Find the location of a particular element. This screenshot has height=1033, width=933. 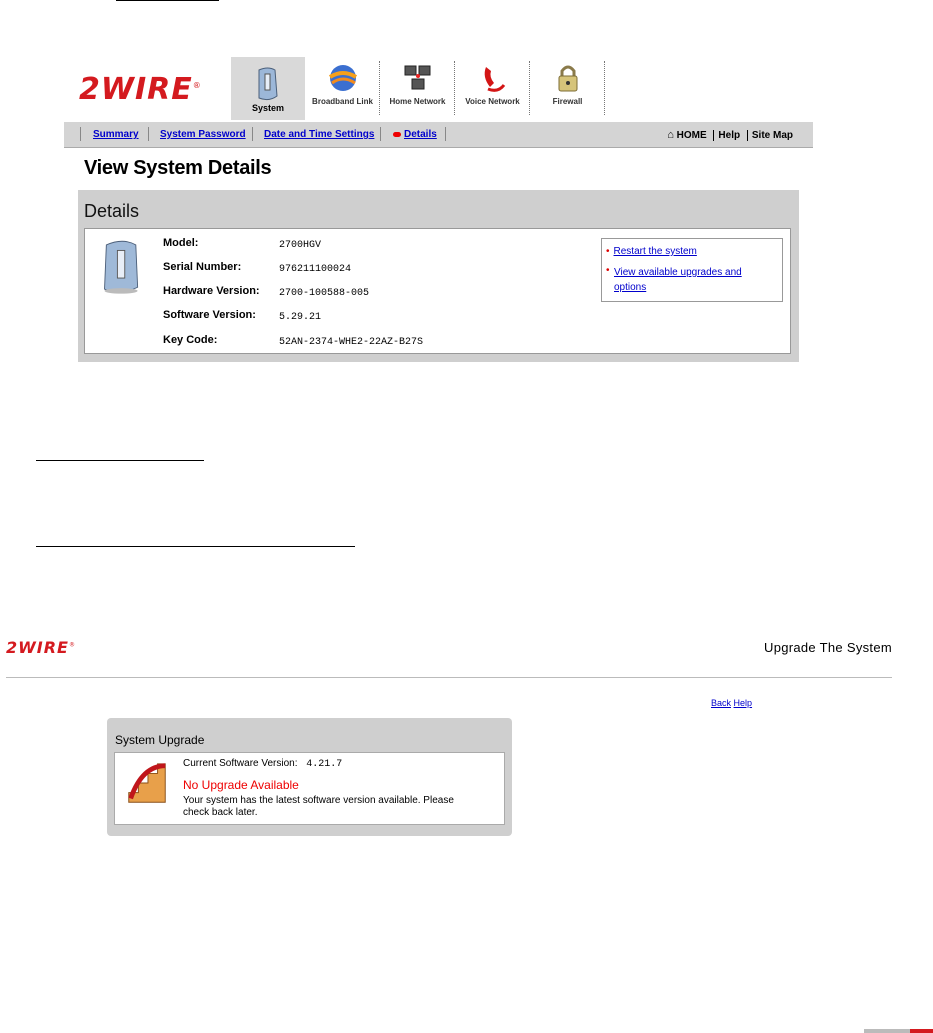

subnav-system-password: System Password is located at coordinates (203, 134).